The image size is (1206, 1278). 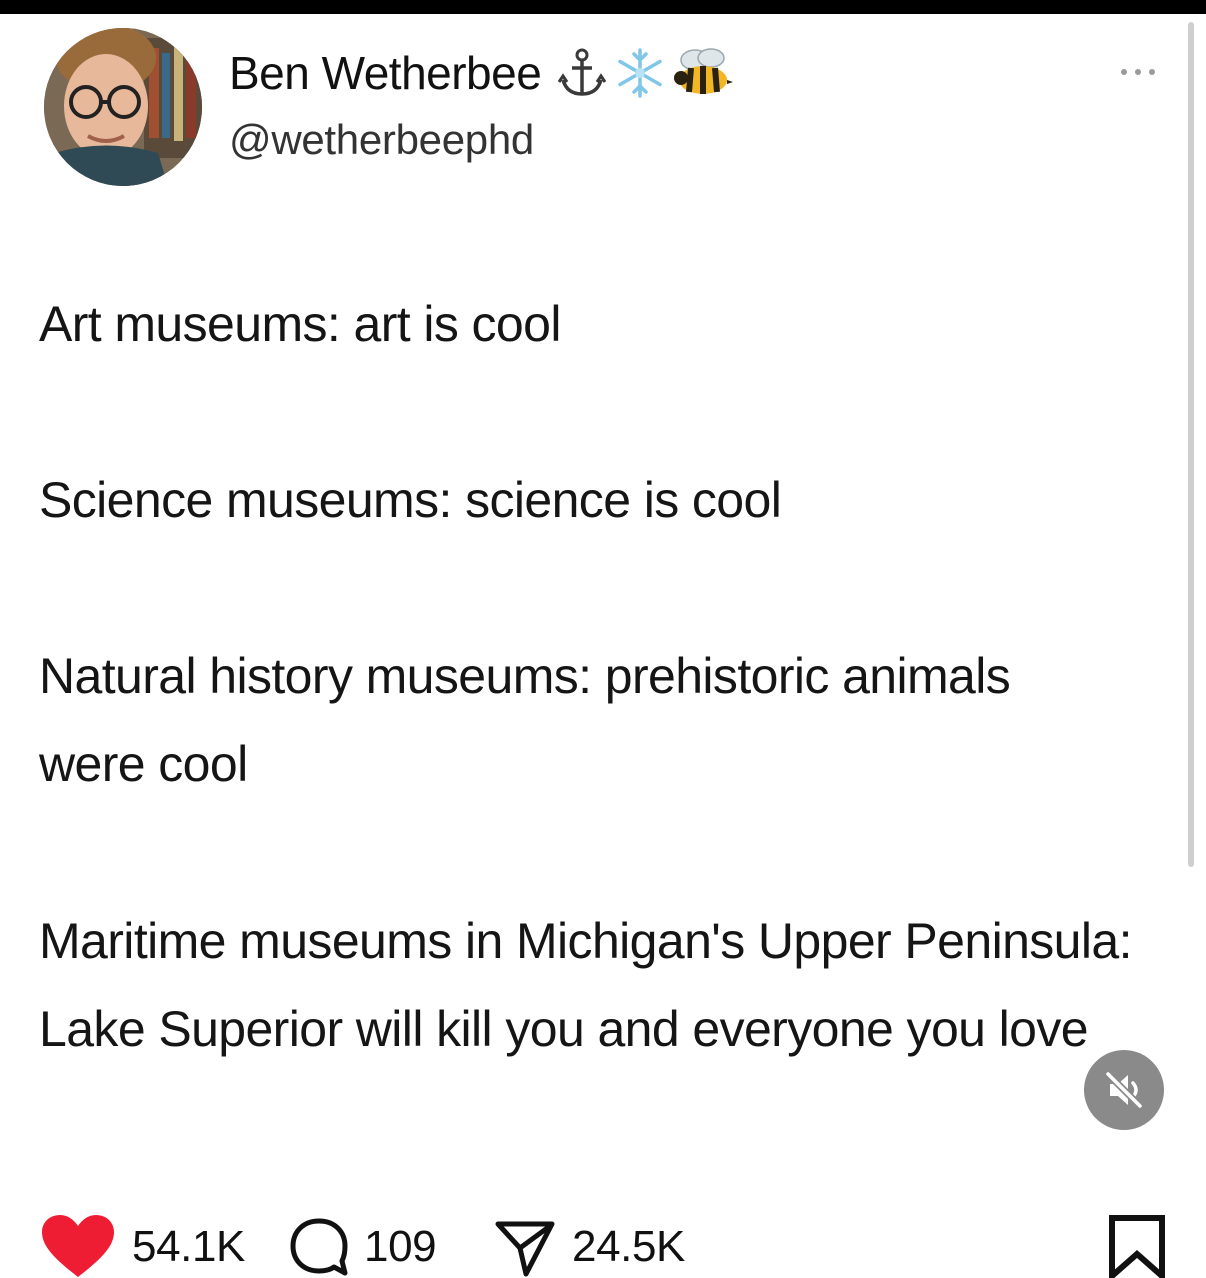 What do you see at coordinates (640, 73) in the screenshot?
I see `snowflake-emoji-icon` at bounding box center [640, 73].